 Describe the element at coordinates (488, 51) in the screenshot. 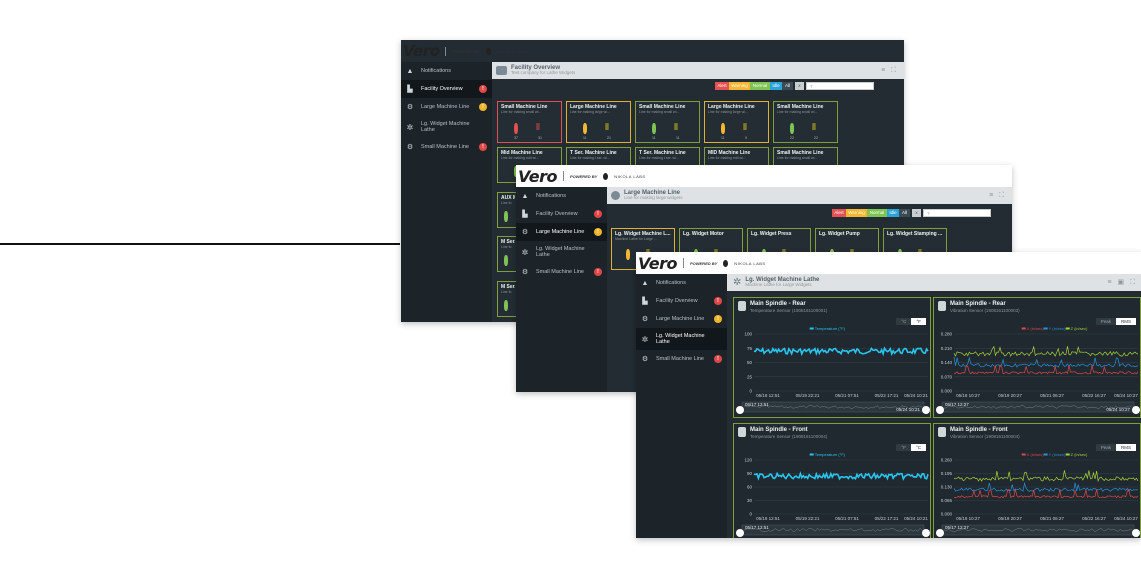

I see `nikola-labs-logo-icon` at that location.